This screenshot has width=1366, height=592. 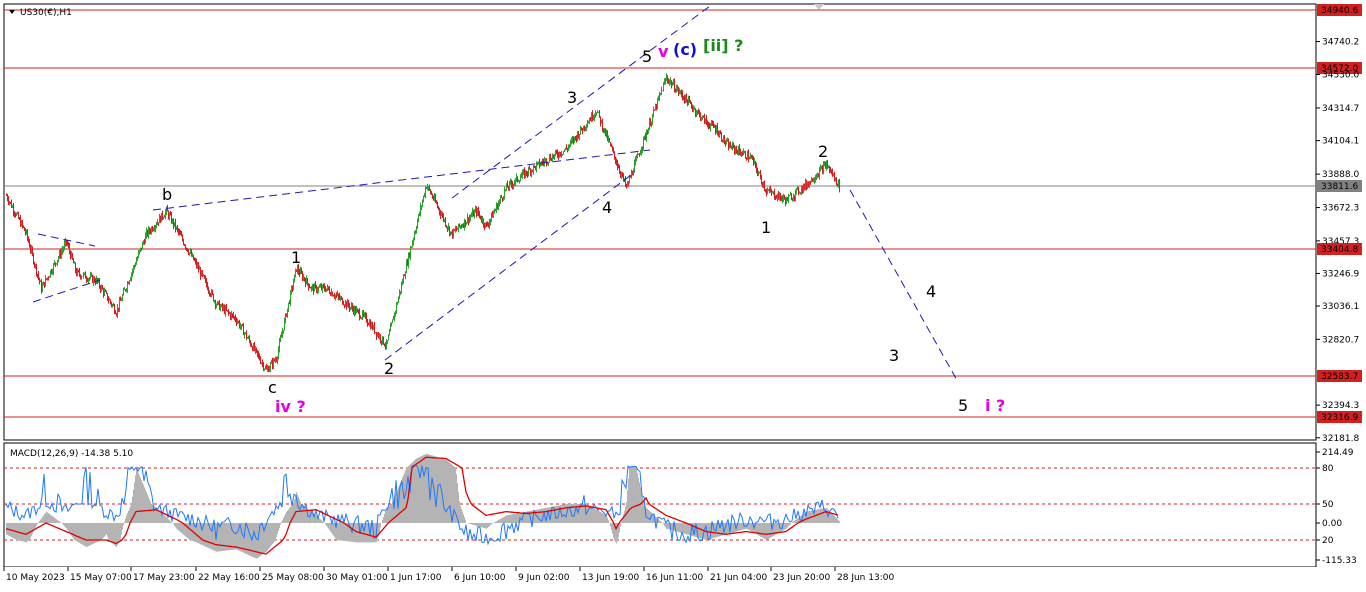 I want to click on wave-label: (c), so click(x=685, y=49).